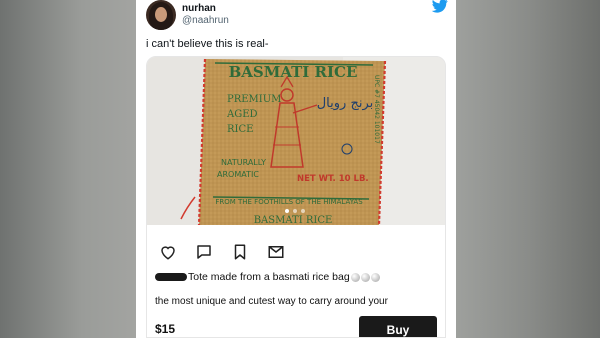 The image size is (600, 338). Describe the element at coordinates (333, 179) in the screenshot. I see `bag-weight-text: NET WT. 10 LB.` at that location.